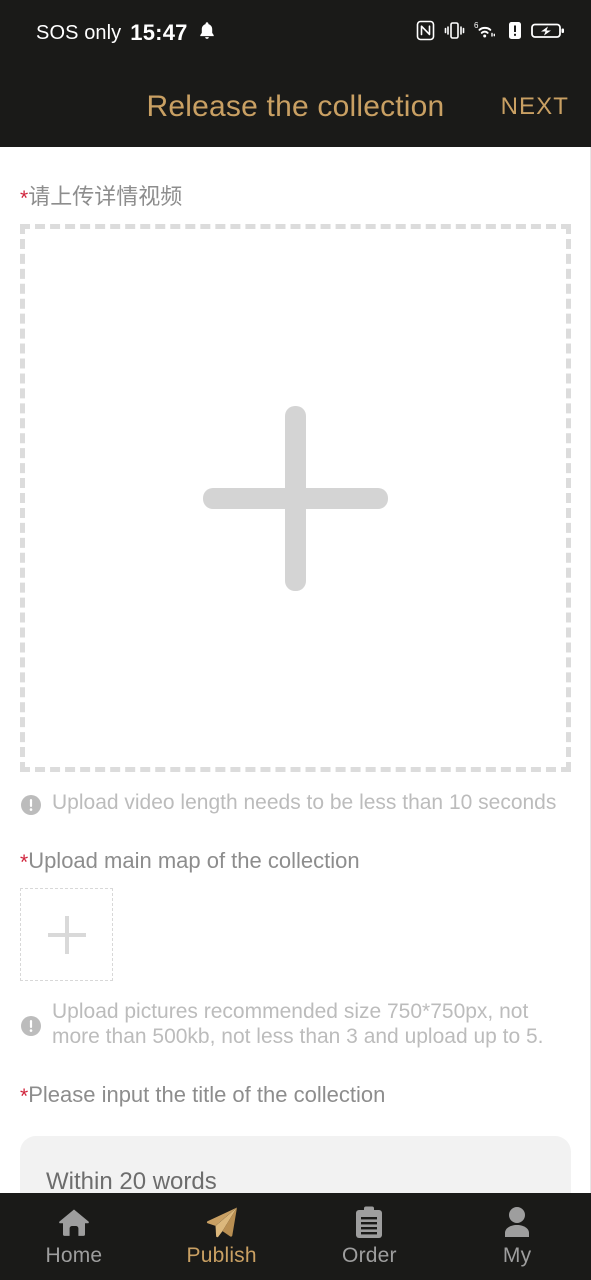 The image size is (591, 1280). I want to click on main-map-label-text: Upload main map of the collection, so click(194, 860).